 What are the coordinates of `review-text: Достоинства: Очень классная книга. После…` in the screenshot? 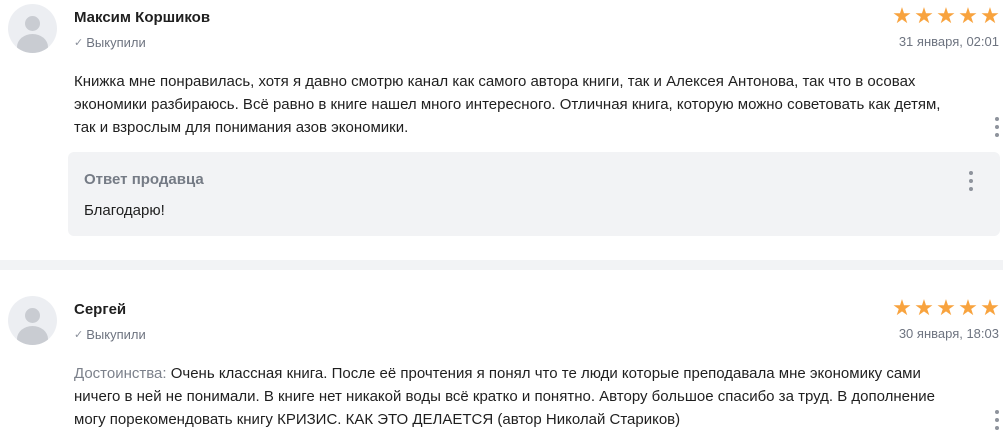 It's located at (514, 396).